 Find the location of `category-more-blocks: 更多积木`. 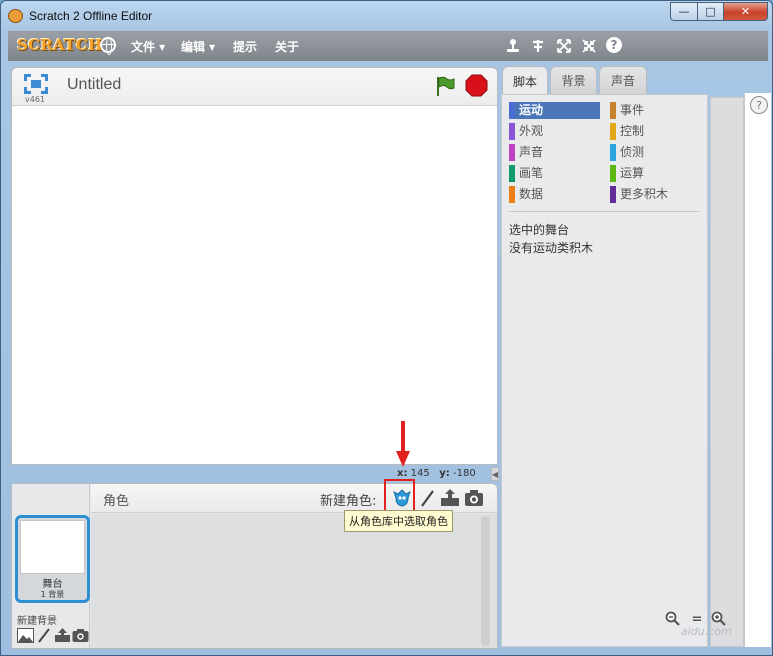

category-more-blocks: 更多积木 is located at coordinates (655, 194).